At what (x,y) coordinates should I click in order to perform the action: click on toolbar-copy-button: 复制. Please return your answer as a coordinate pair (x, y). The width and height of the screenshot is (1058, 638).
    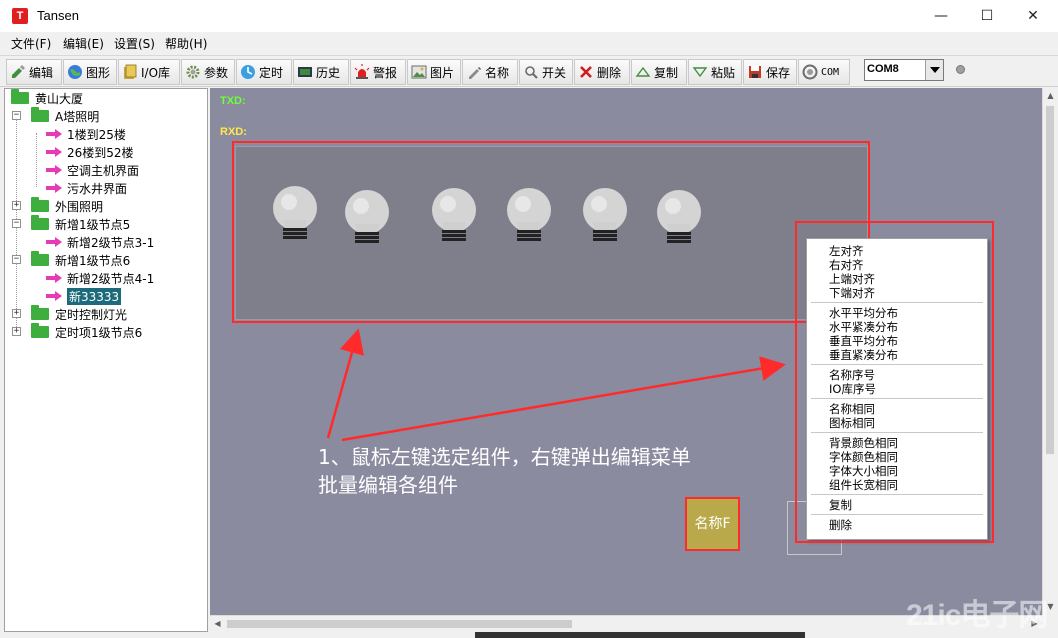
    Looking at the image, I should click on (659, 72).